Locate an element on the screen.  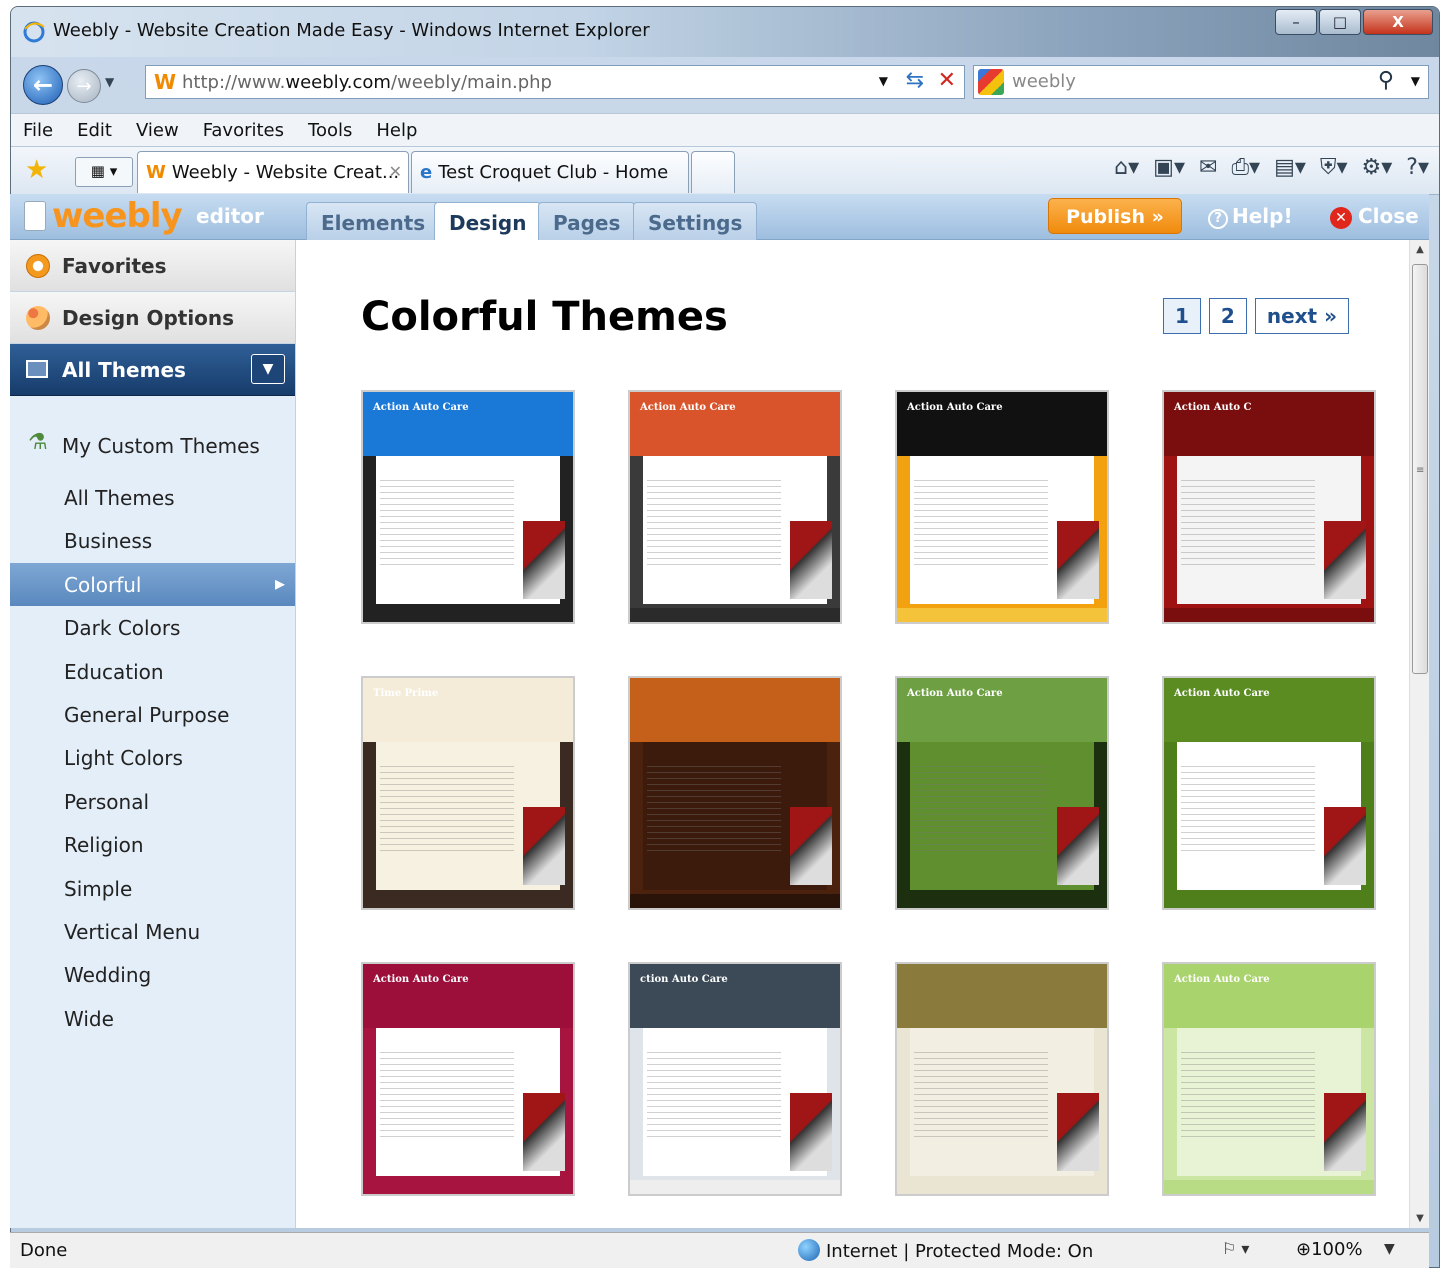
browser-tab-weebly: W Weebly - Website Creat... ✕ is located at coordinates (273, 172).